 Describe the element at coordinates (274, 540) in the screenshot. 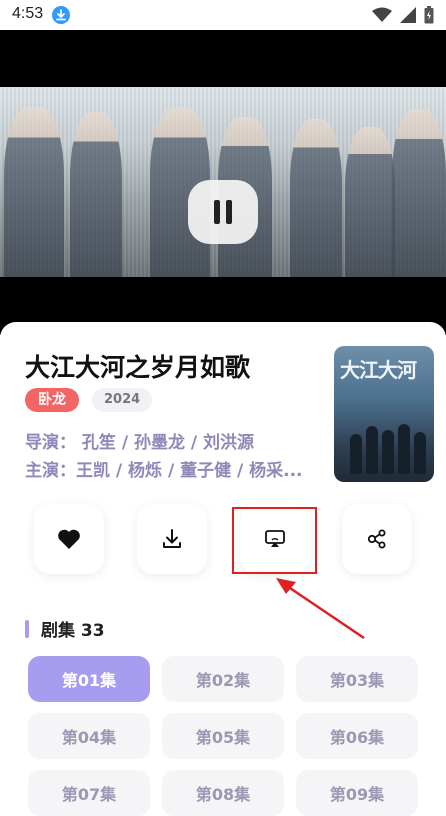

I see `annotation-highlight-box` at that location.